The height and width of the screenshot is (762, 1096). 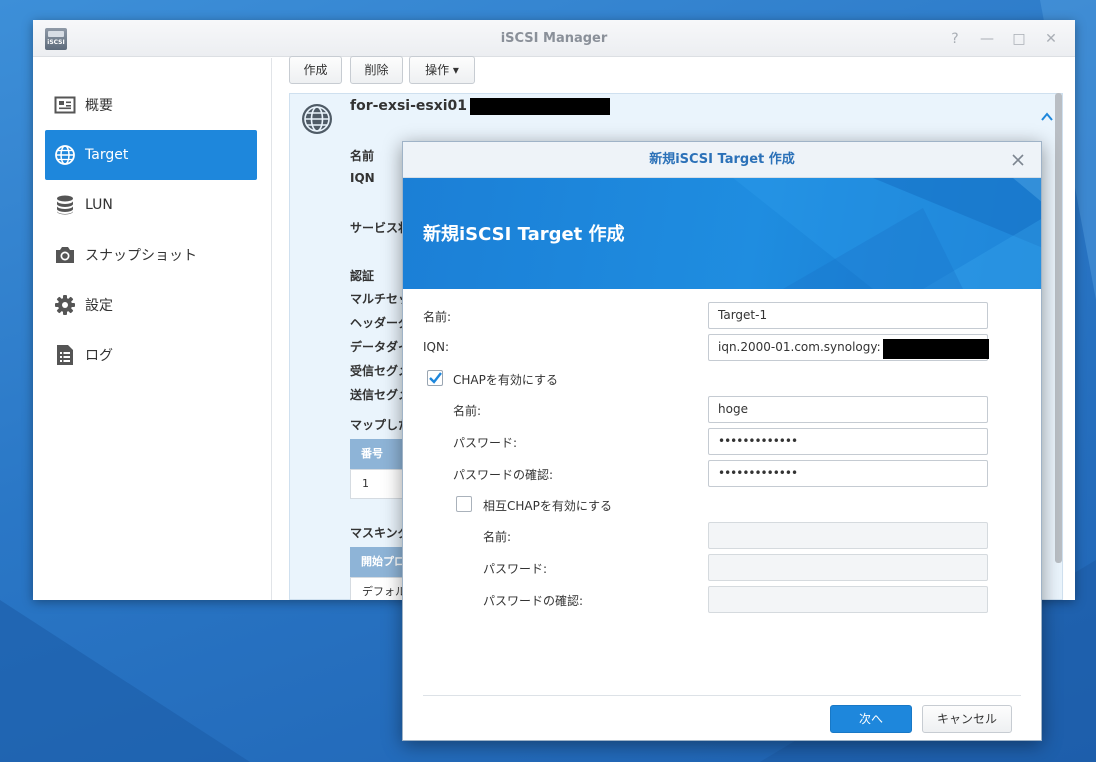 What do you see at coordinates (151, 305) in the screenshot?
I see `sidebar-item-settings: 設定` at bounding box center [151, 305].